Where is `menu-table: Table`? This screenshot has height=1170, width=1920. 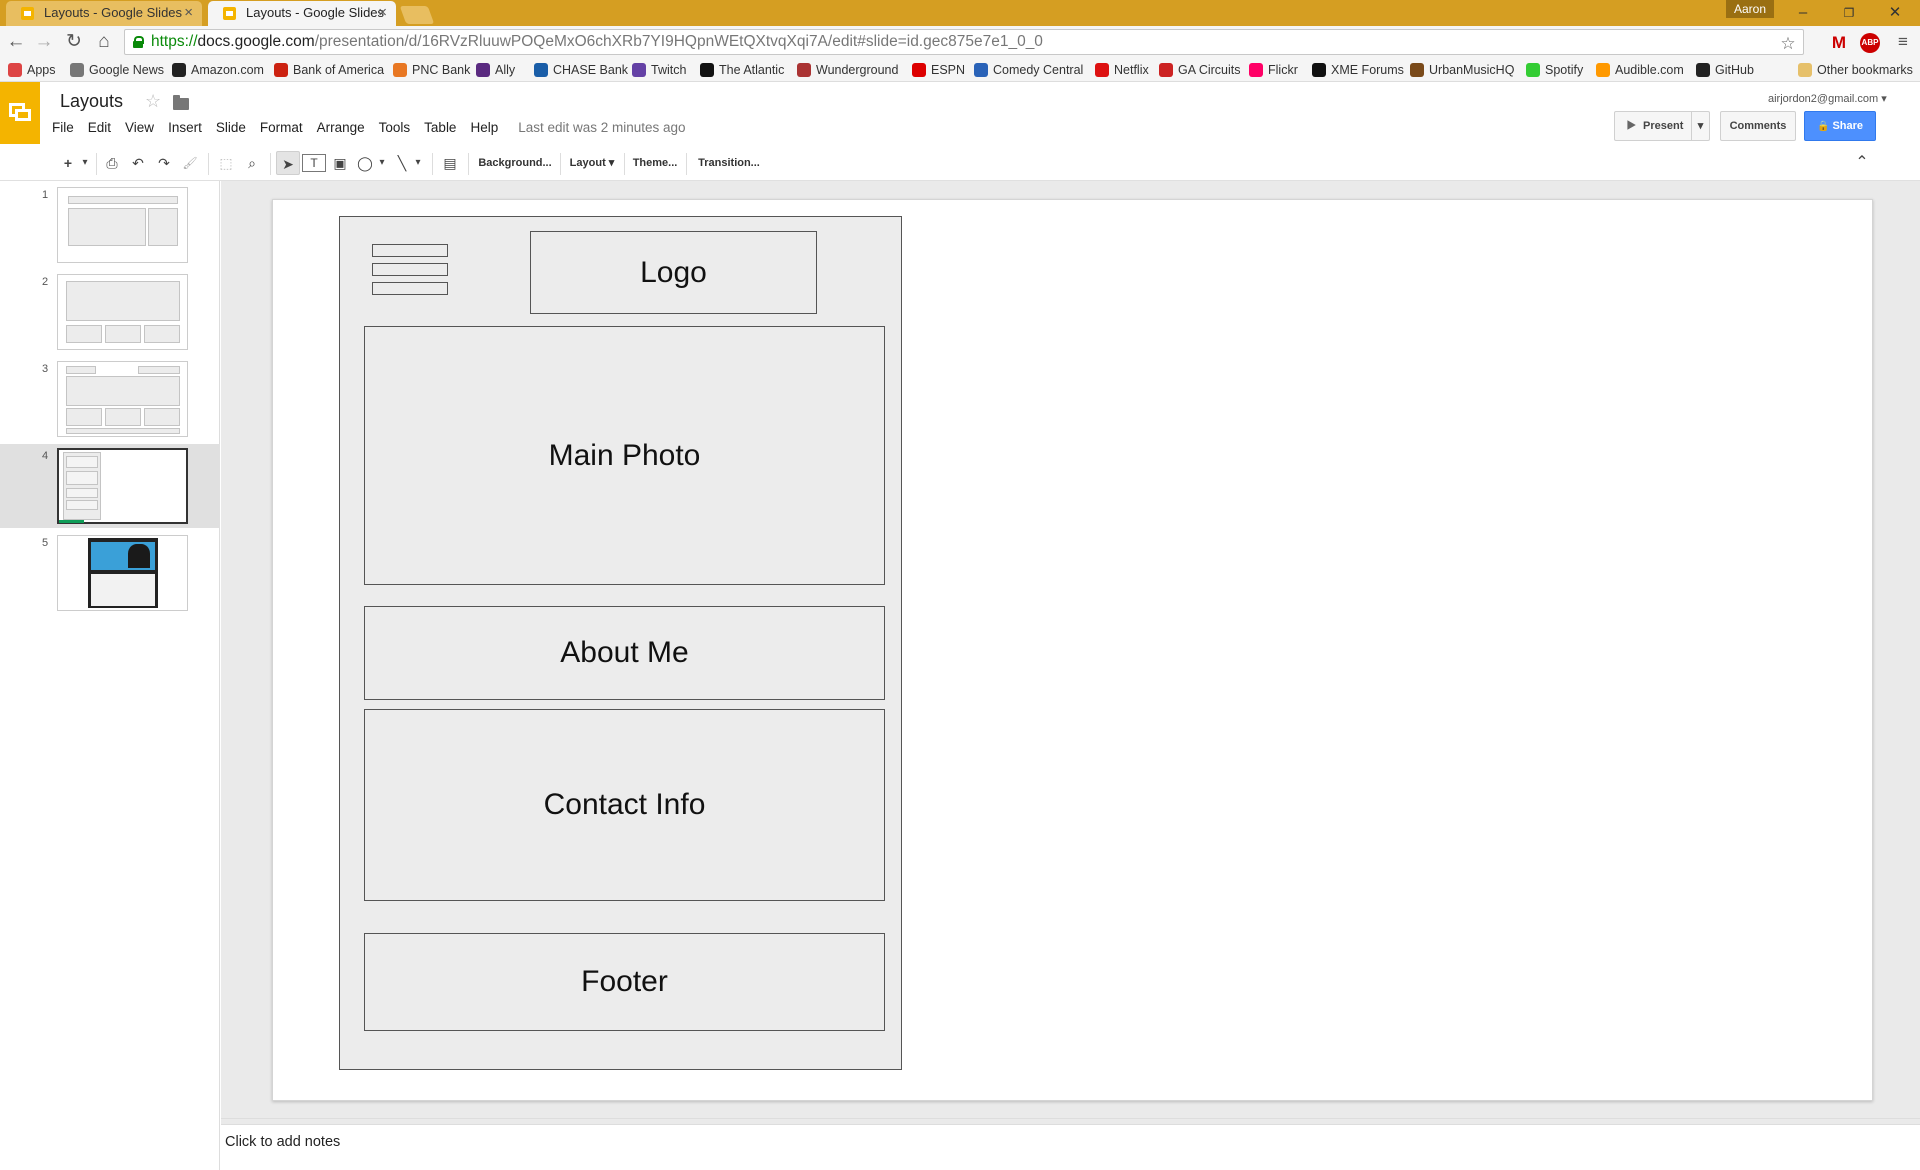
menu-table: Table is located at coordinates (440, 127).